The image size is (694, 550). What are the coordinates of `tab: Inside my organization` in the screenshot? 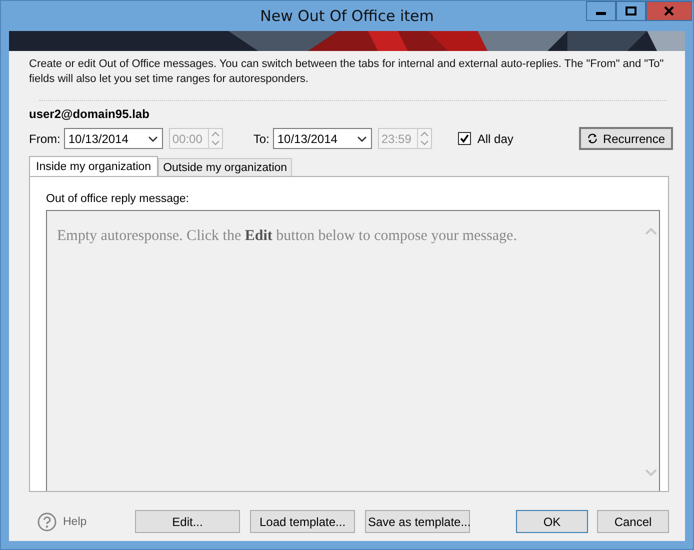 It's located at (93, 166).